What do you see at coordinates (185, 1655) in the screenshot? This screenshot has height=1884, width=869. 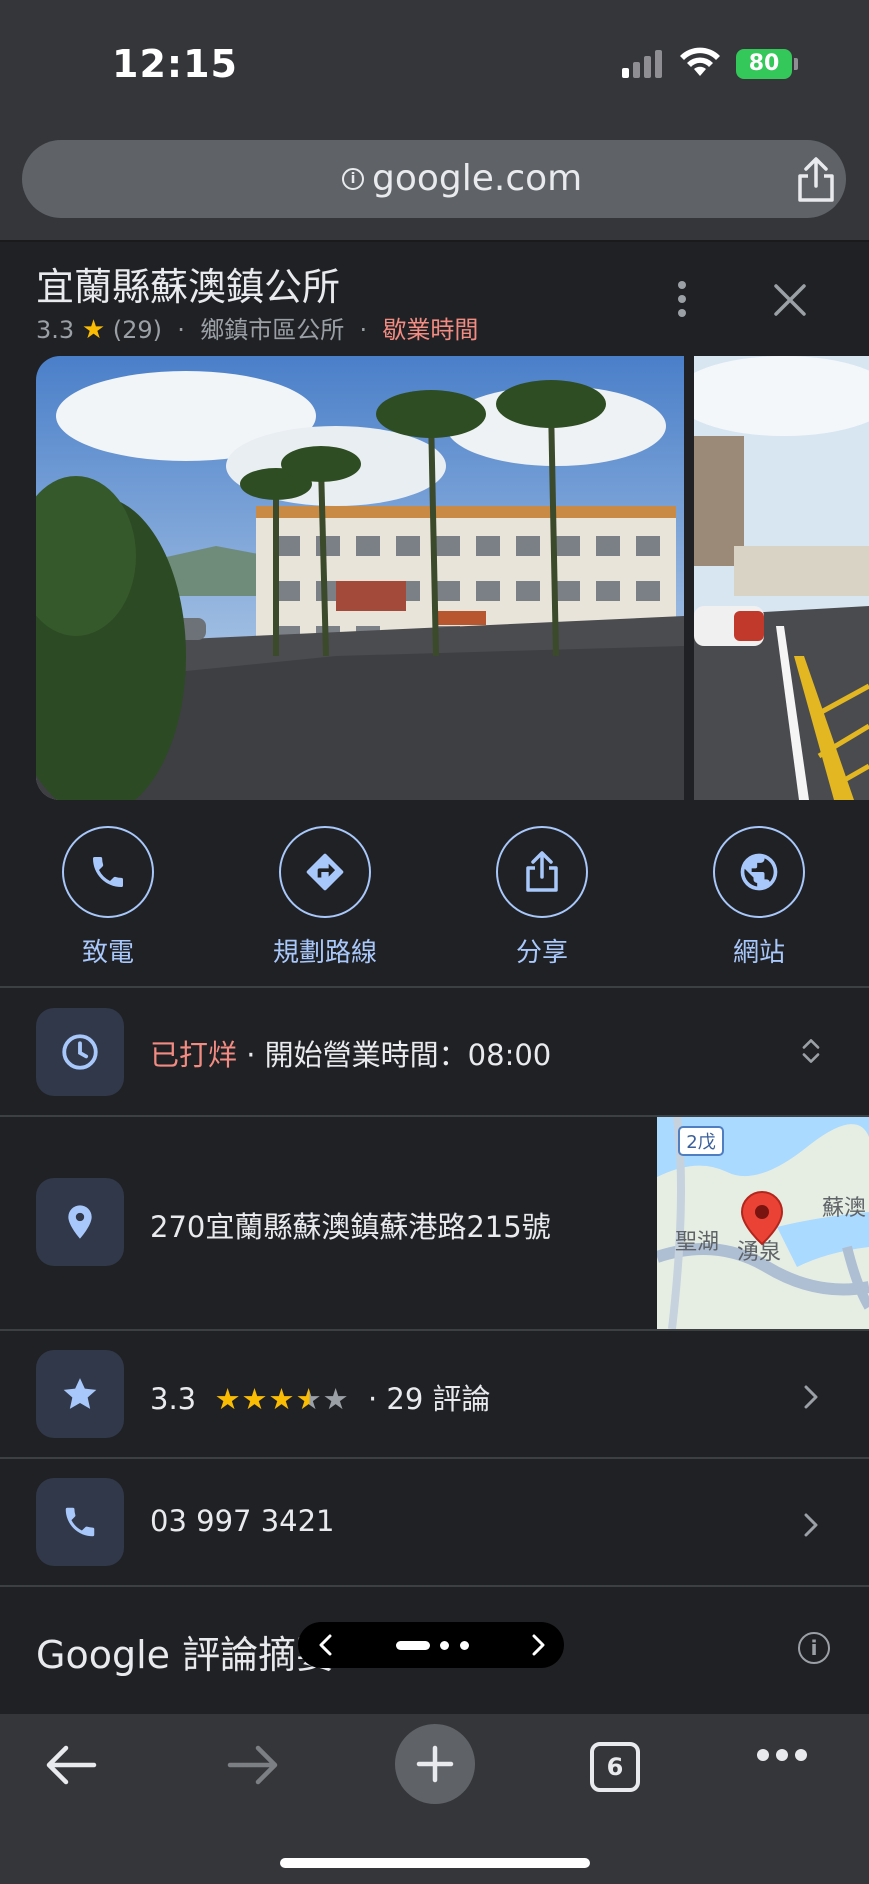 I see `reviews-summary-title: Google 評論摘要` at bounding box center [185, 1655].